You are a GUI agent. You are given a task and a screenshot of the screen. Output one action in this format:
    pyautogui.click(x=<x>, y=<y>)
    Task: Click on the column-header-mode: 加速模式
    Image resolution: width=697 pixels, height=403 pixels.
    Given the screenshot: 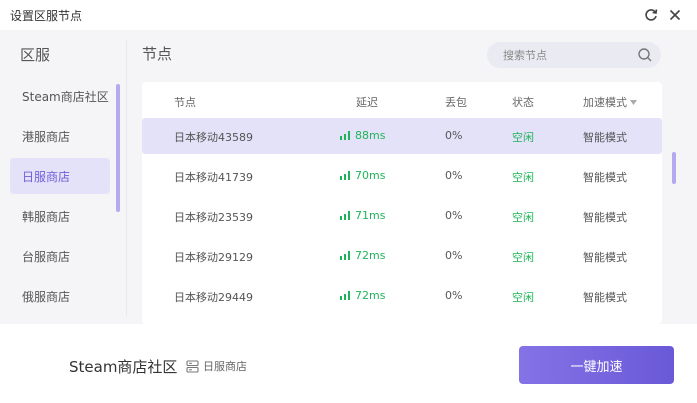 What is the action you would take?
    pyautogui.click(x=610, y=102)
    